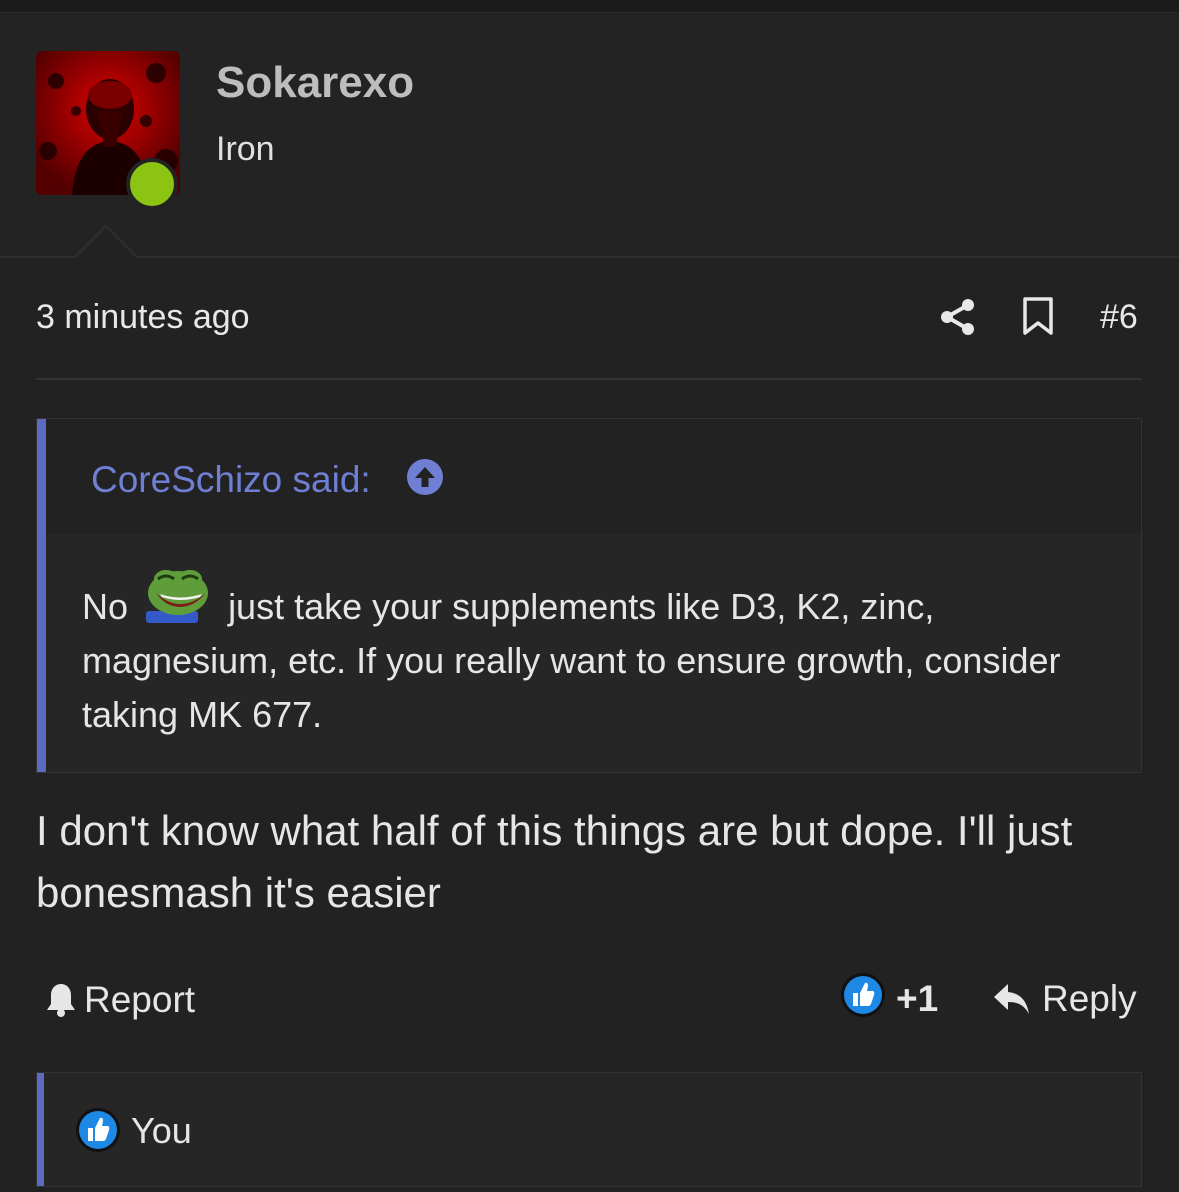 Image resolution: width=1179 pixels, height=1192 pixels. I want to click on top-strip, so click(589, 6).